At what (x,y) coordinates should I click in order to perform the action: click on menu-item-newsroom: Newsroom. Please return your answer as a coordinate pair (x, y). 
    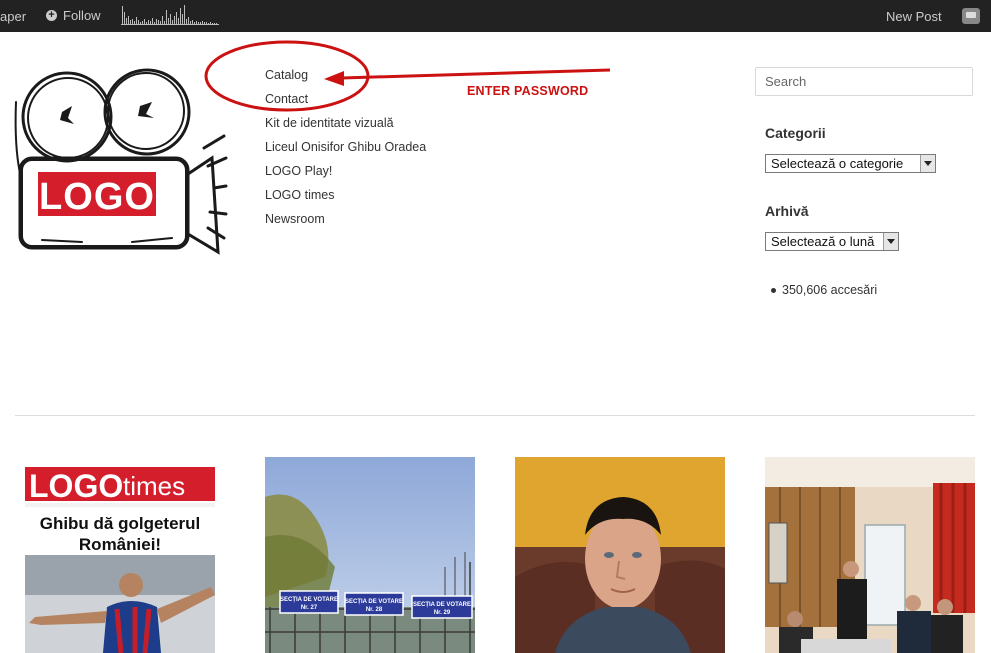
    Looking at the image, I should click on (345, 224).